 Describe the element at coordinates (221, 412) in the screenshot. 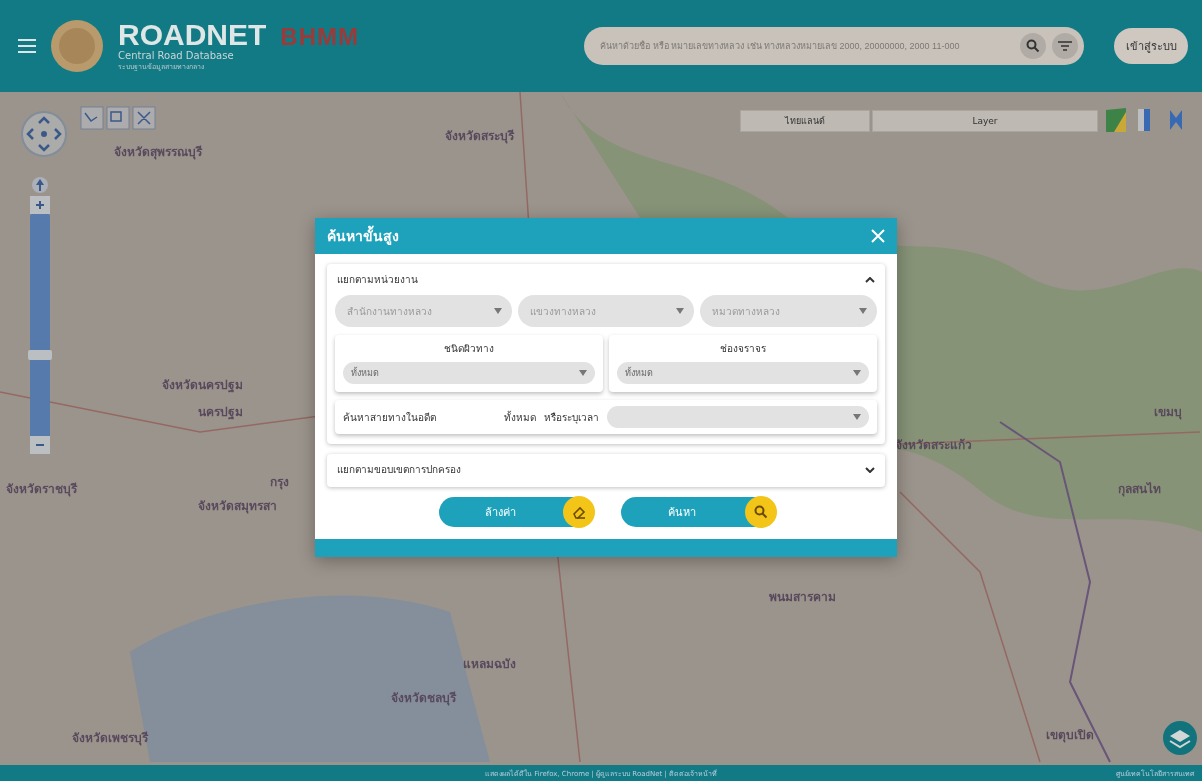

I see `place-label: นครปฐม` at that location.